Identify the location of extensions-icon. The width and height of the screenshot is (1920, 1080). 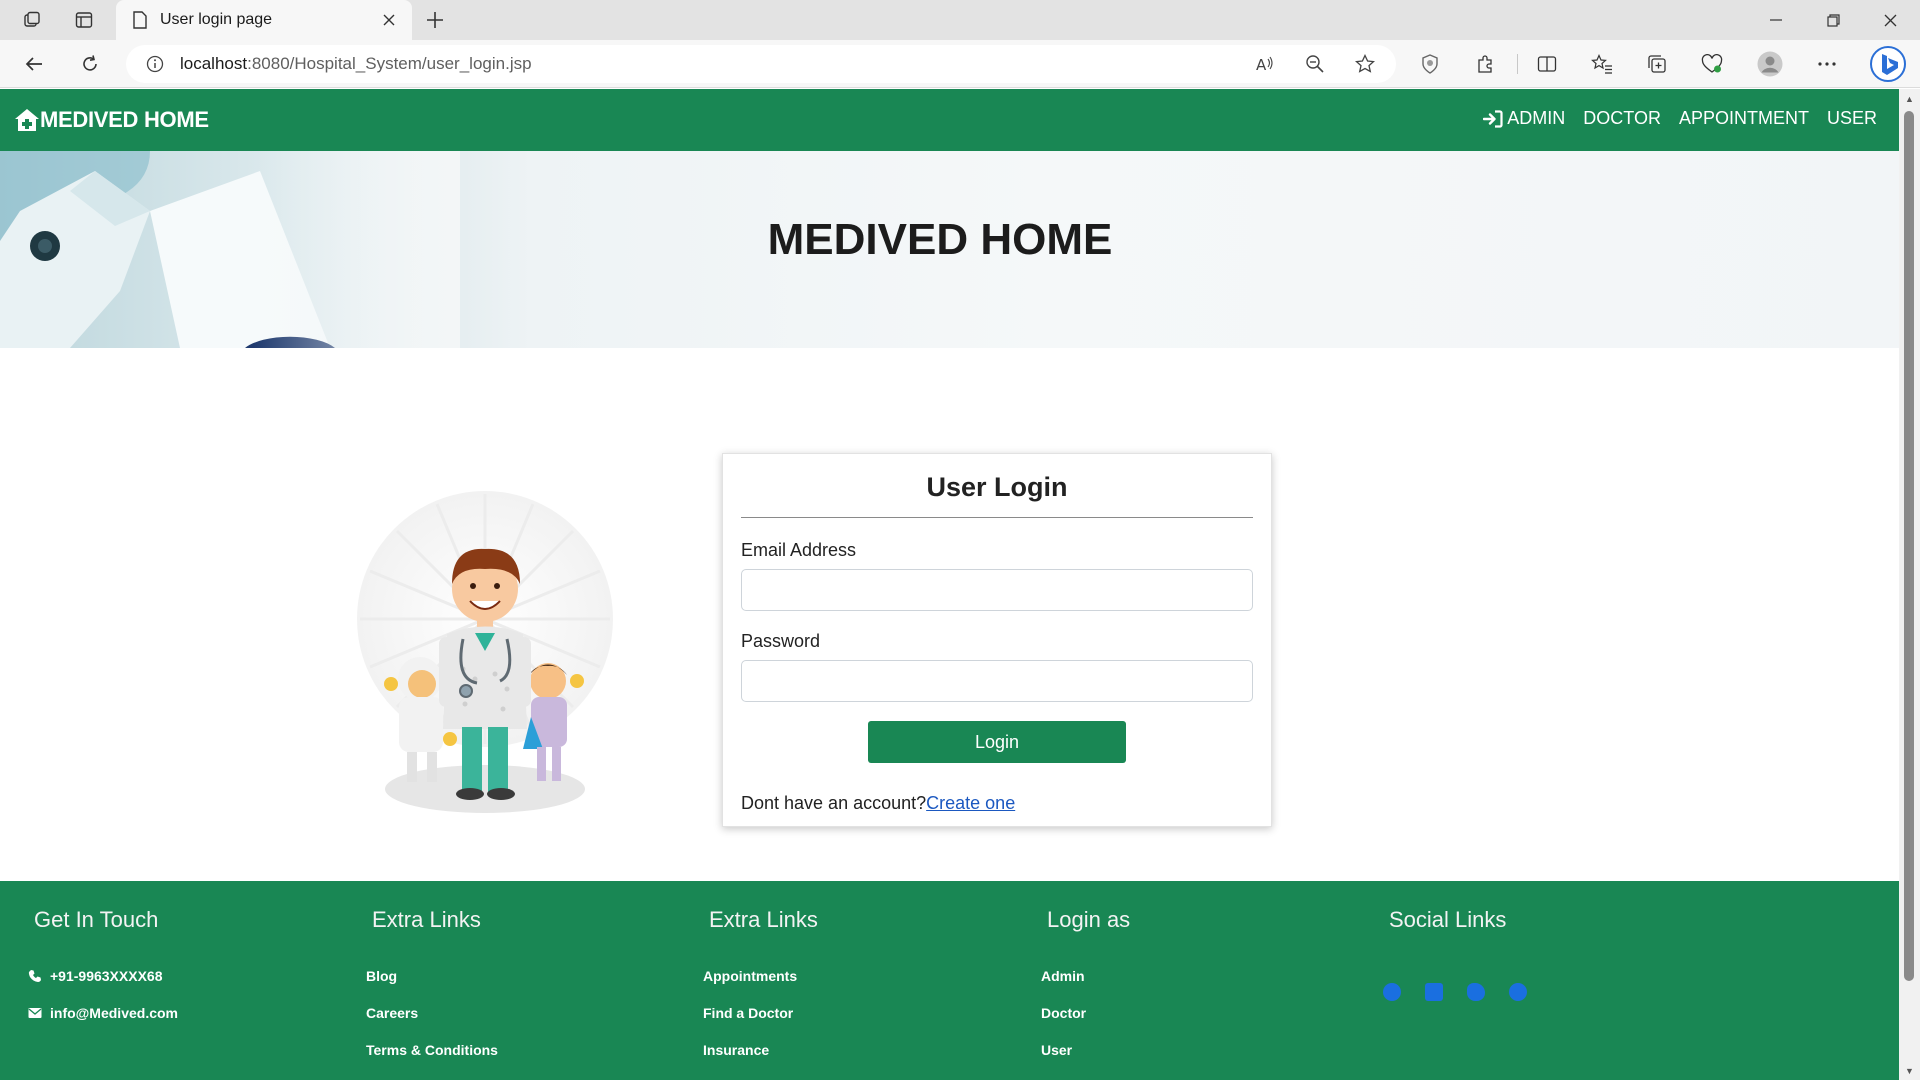
(1485, 64).